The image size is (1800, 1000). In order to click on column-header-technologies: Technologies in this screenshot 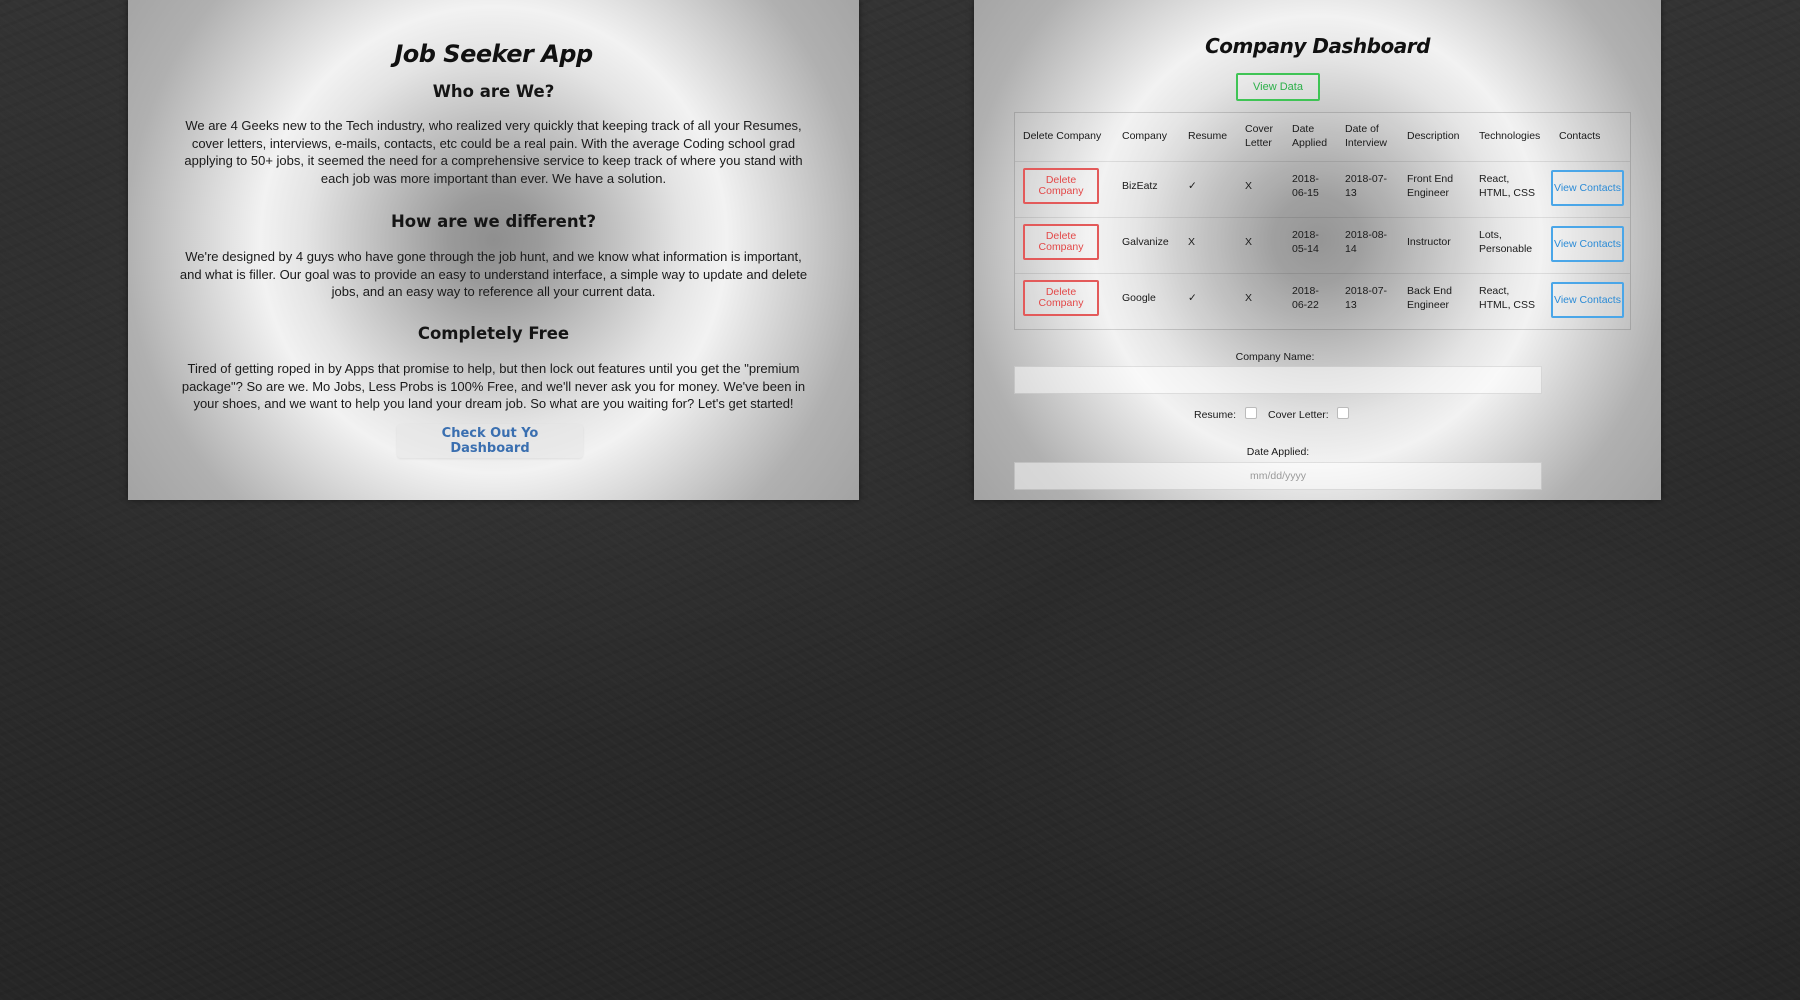, I will do `click(1510, 136)`.